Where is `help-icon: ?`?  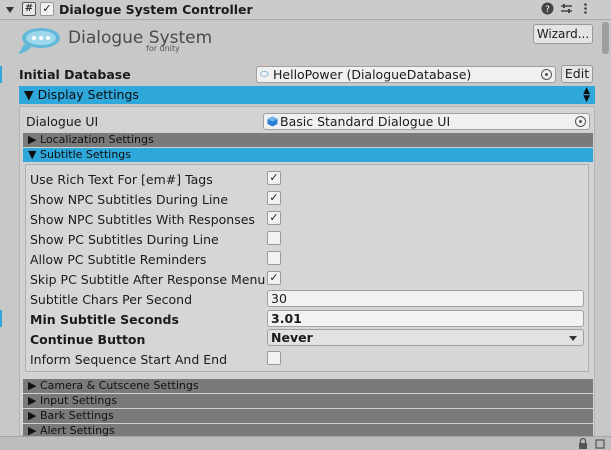 help-icon: ? is located at coordinates (547, 9).